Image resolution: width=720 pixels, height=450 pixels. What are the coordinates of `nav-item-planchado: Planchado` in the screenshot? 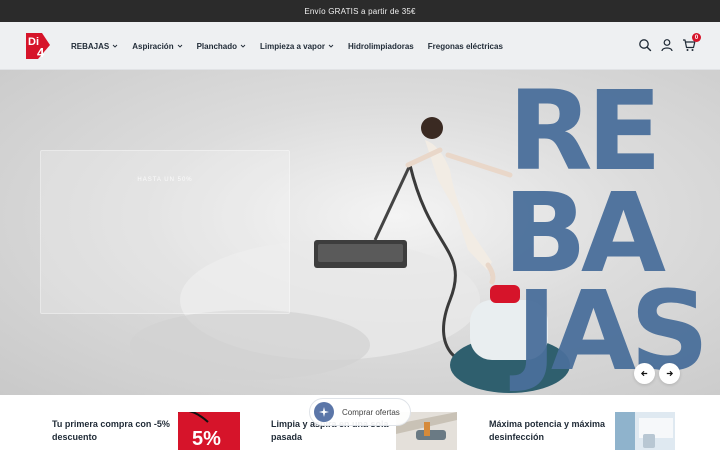 It's located at (221, 46).